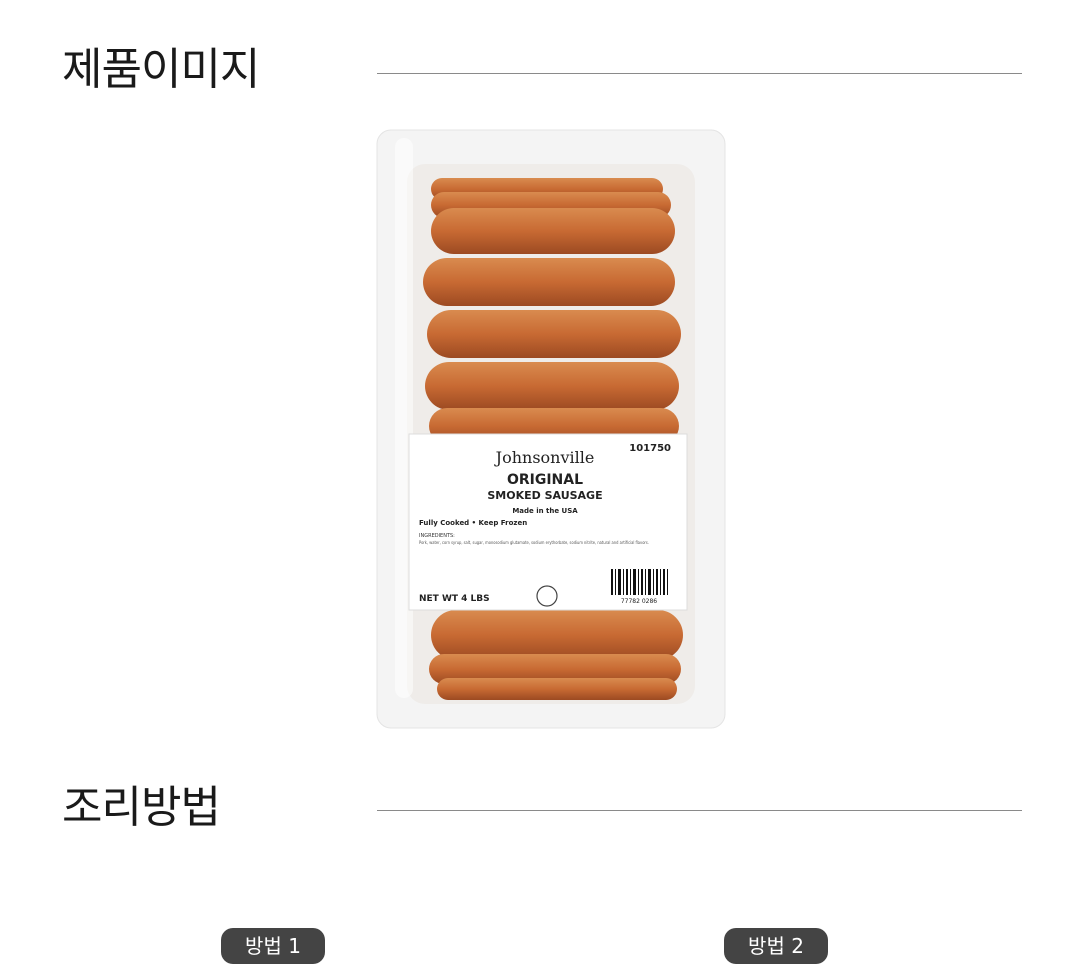 The width and height of the screenshot is (1080, 964). Describe the element at coordinates (776, 946) in the screenshot. I see `method-2-badge: 방법 2` at that location.